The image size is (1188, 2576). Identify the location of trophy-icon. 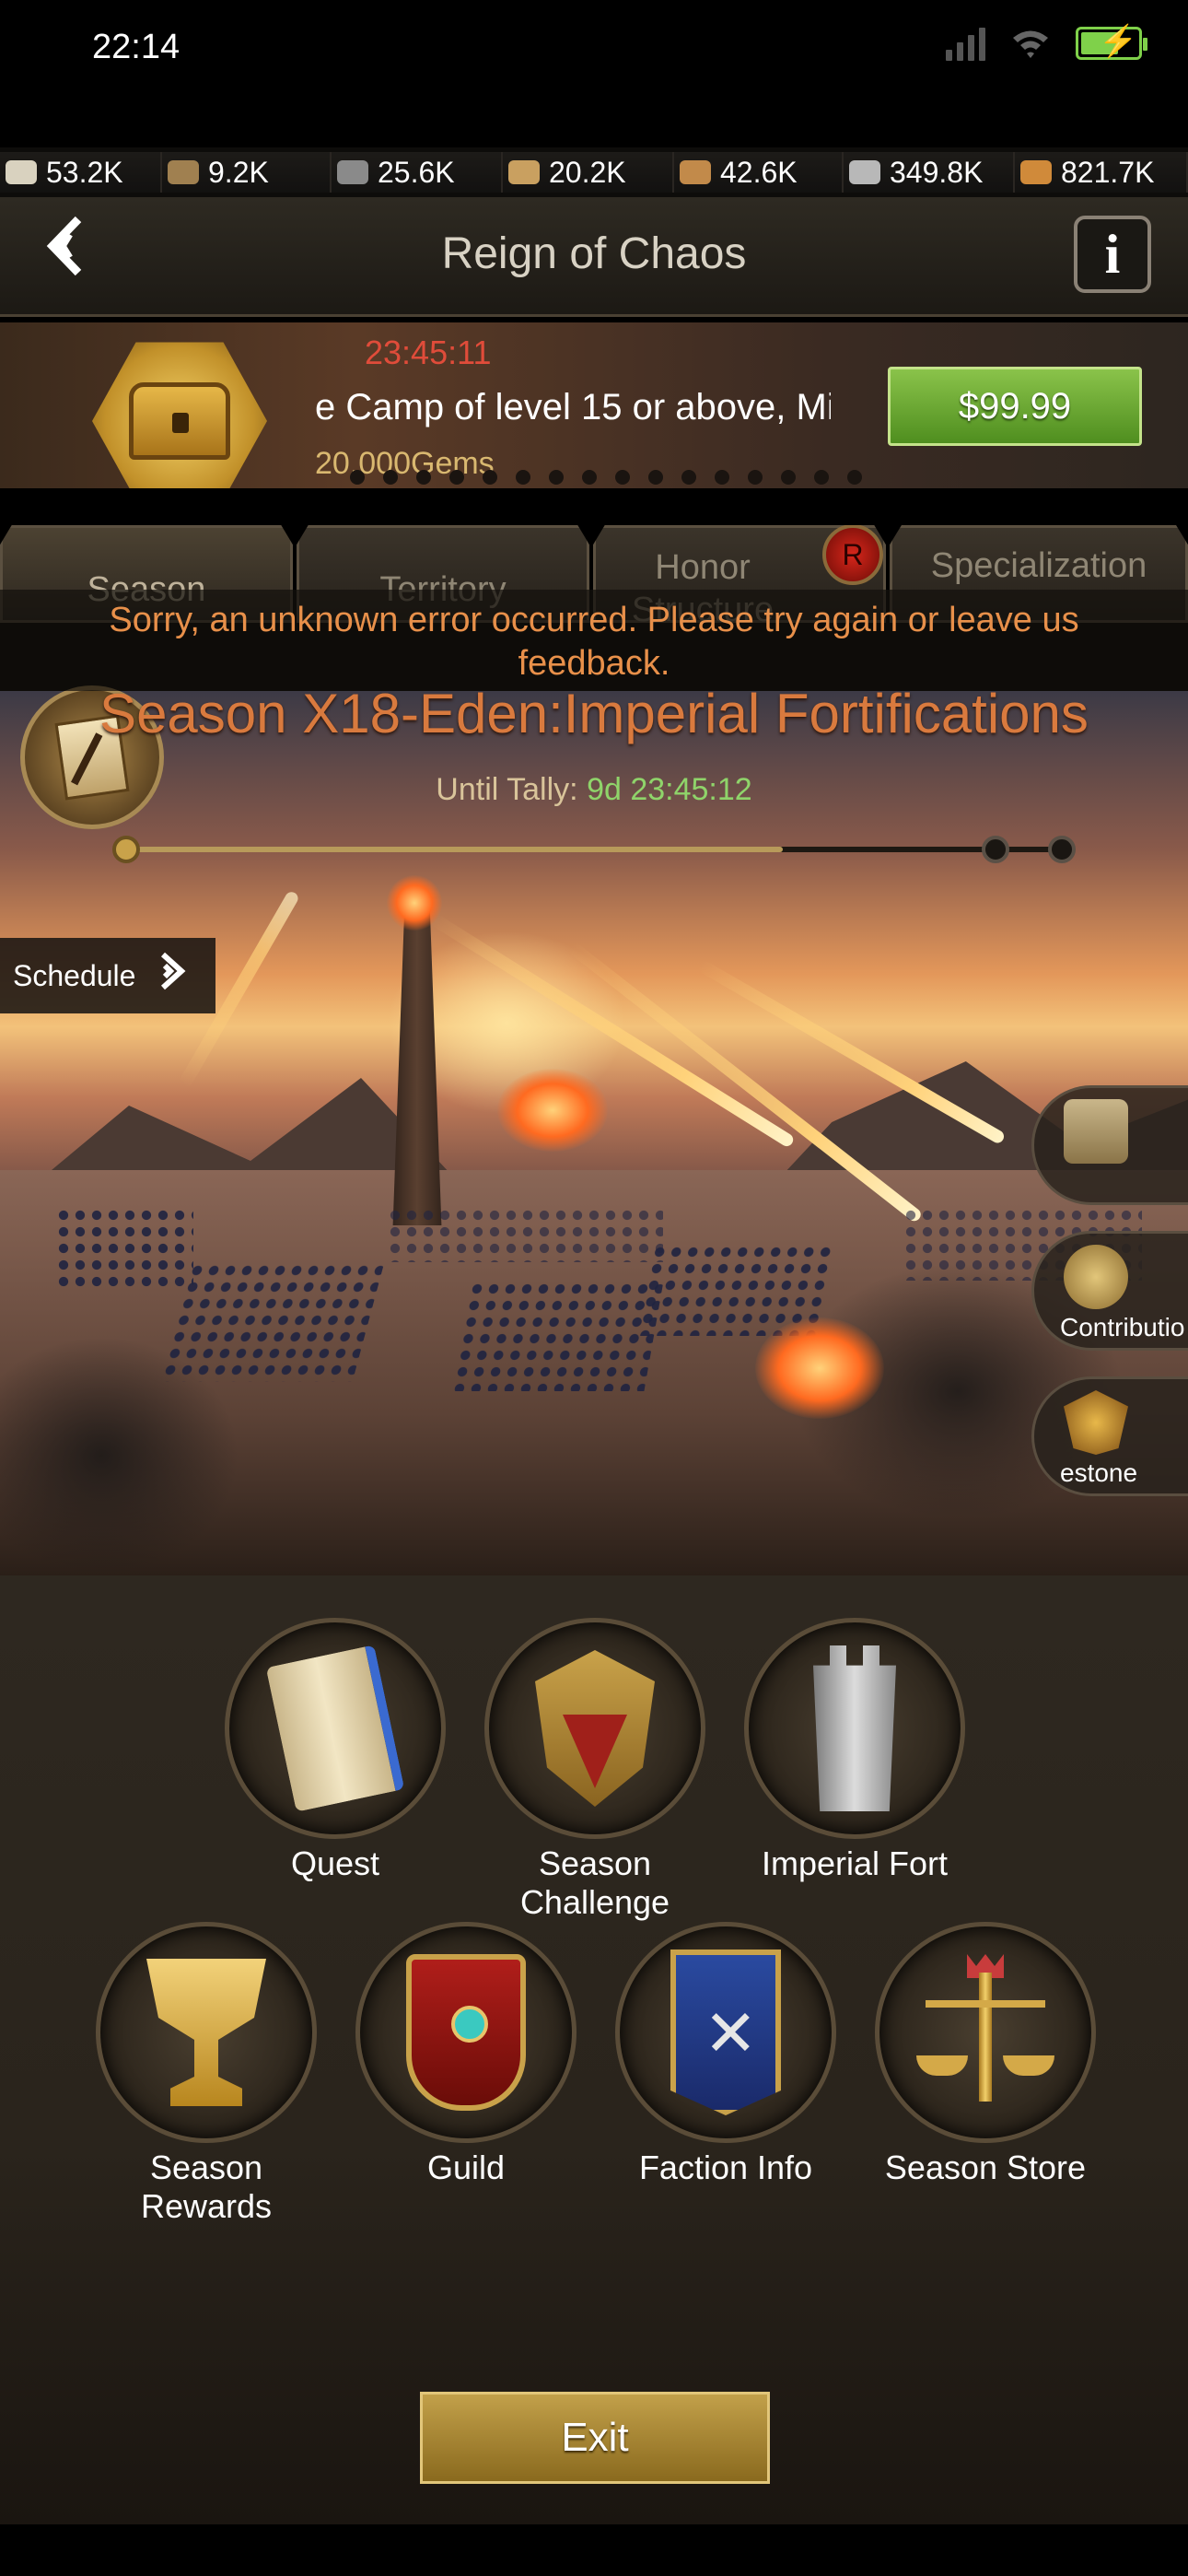
(206, 2032).